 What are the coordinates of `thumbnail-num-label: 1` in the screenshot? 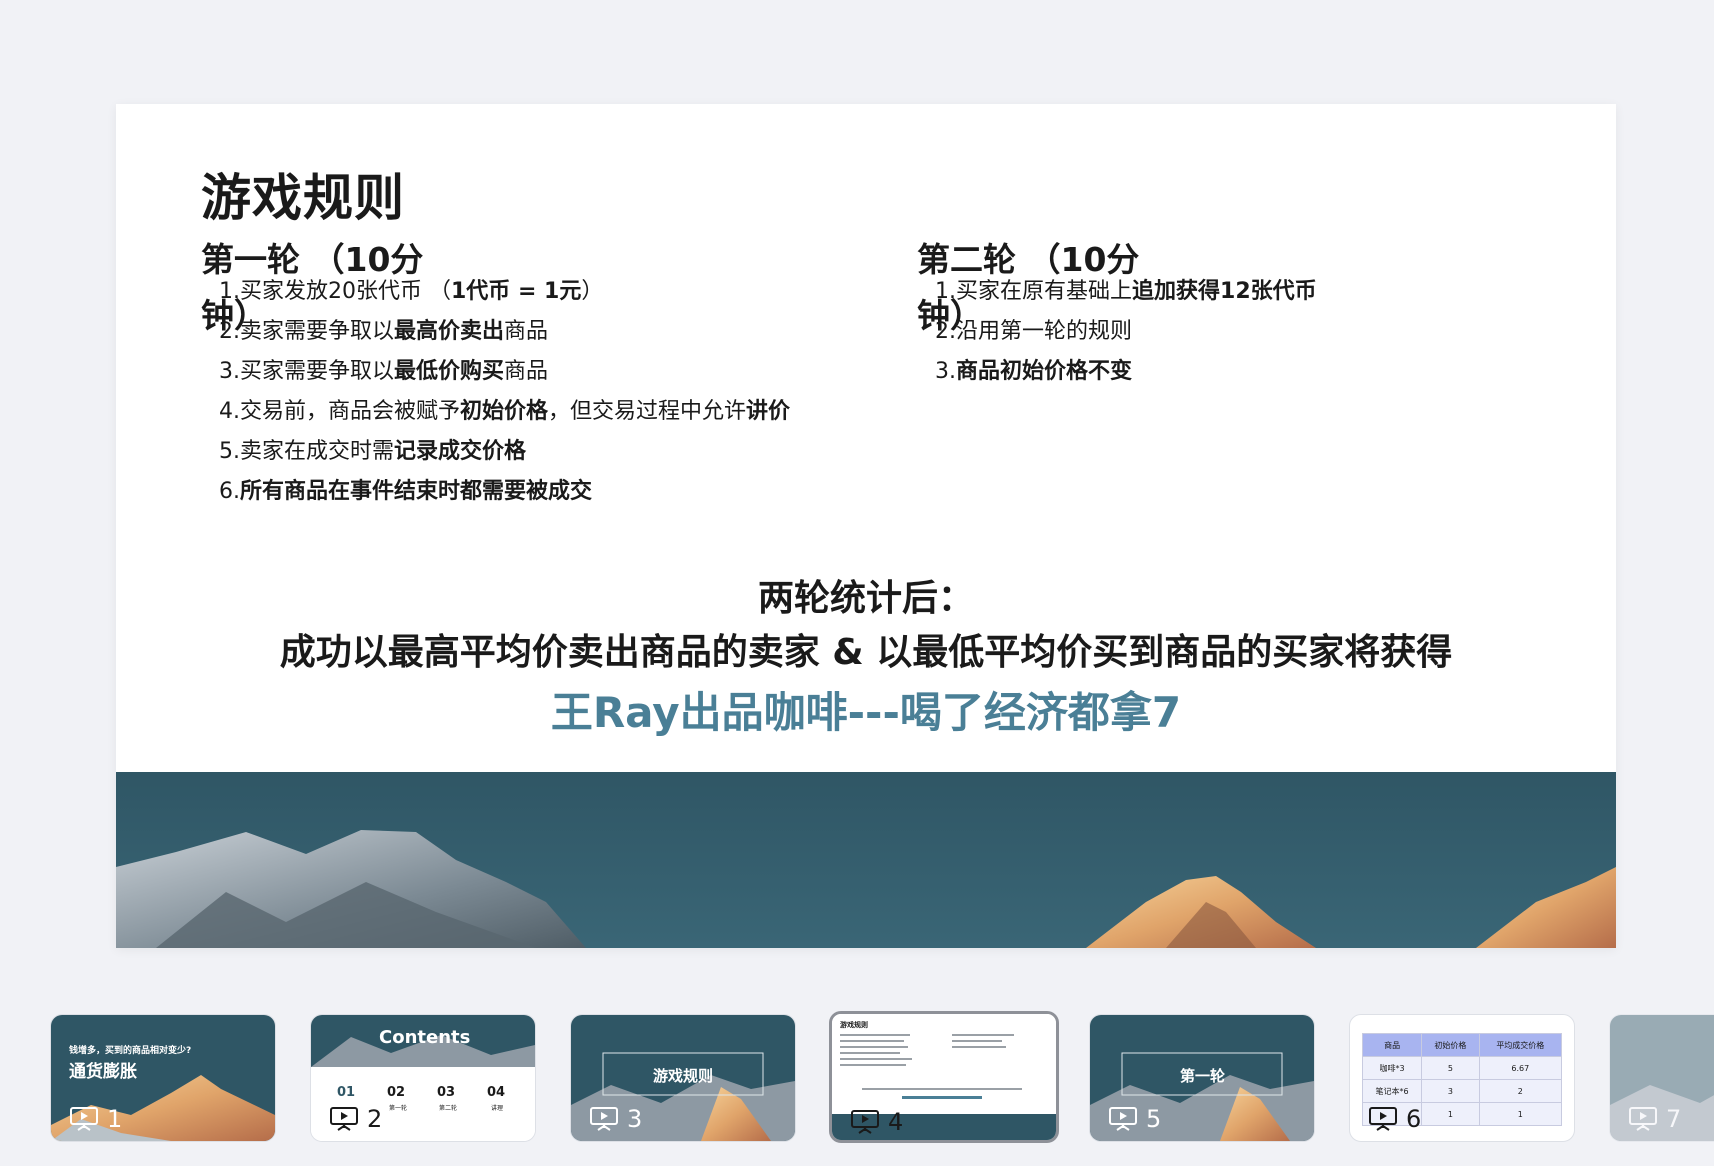 It's located at (115, 1119).